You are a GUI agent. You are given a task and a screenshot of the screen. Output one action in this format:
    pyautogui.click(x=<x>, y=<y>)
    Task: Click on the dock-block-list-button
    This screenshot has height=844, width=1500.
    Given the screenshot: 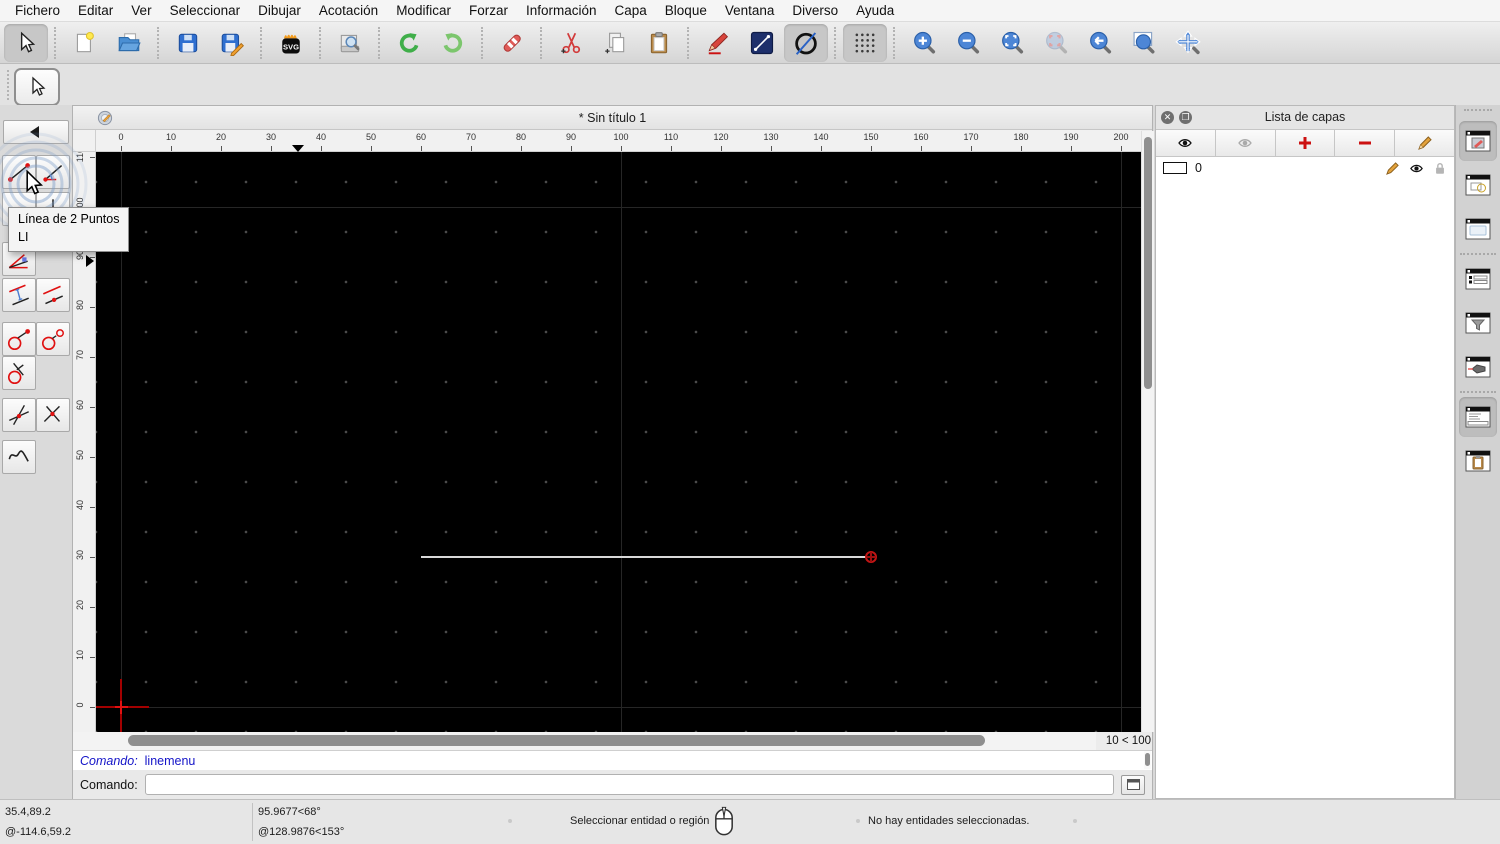 What is the action you would take?
    pyautogui.click(x=1478, y=185)
    